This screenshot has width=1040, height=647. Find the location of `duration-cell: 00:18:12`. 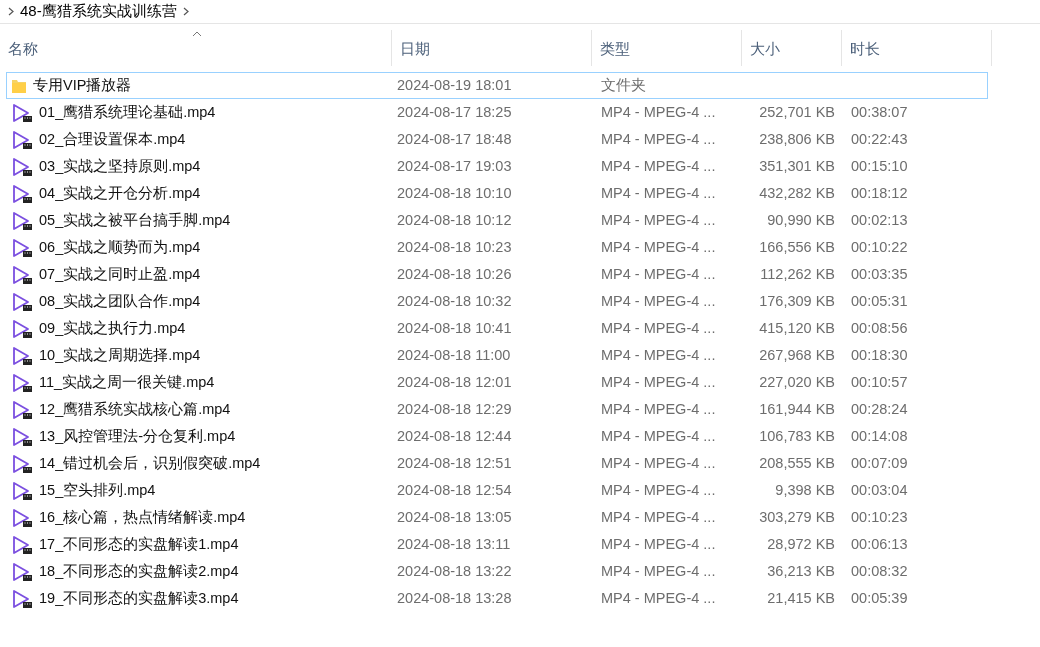

duration-cell: 00:18:12 is located at coordinates (879, 192).